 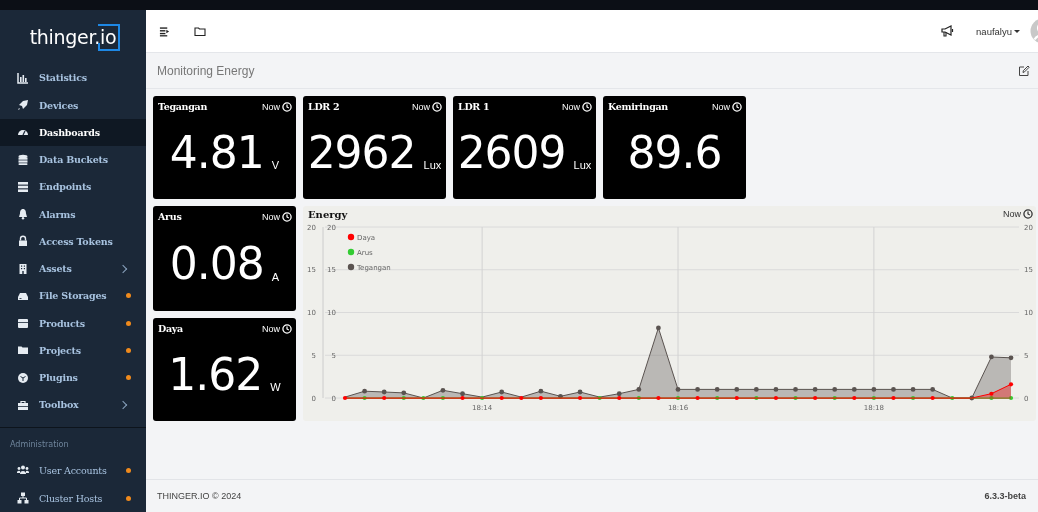 I want to click on unit-label: A, so click(x=275, y=277).